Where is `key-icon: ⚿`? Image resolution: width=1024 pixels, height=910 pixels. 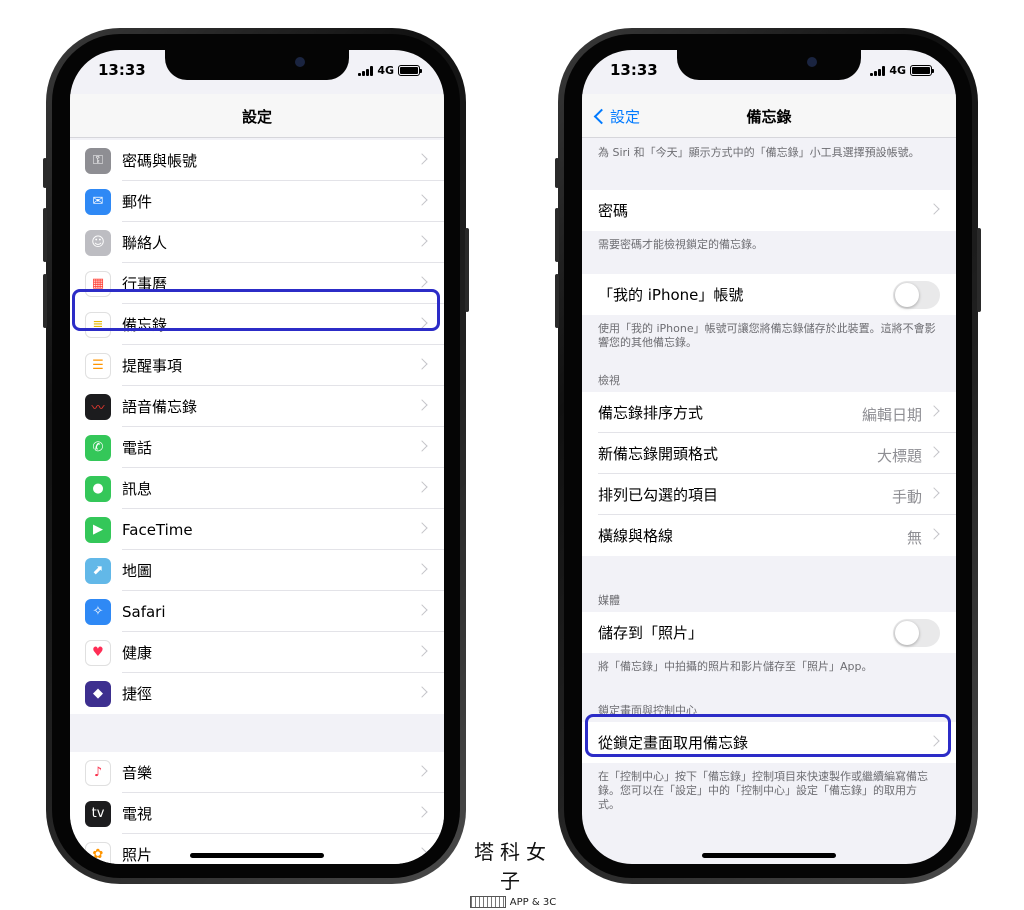 key-icon: ⚿ is located at coordinates (98, 160).